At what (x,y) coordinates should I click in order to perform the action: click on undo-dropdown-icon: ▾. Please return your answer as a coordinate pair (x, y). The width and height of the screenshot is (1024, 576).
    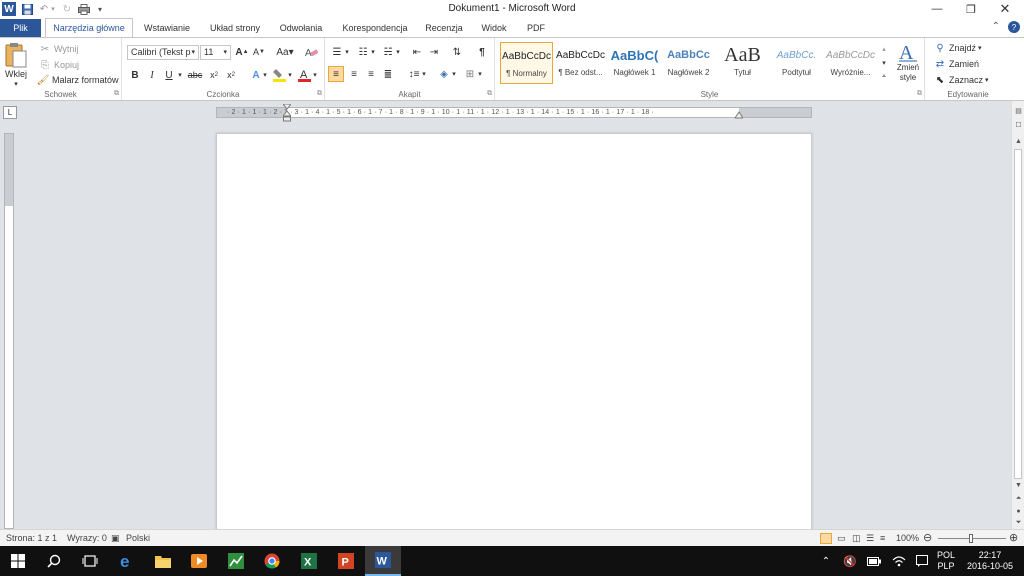
    Looking at the image, I should click on (53, 9).